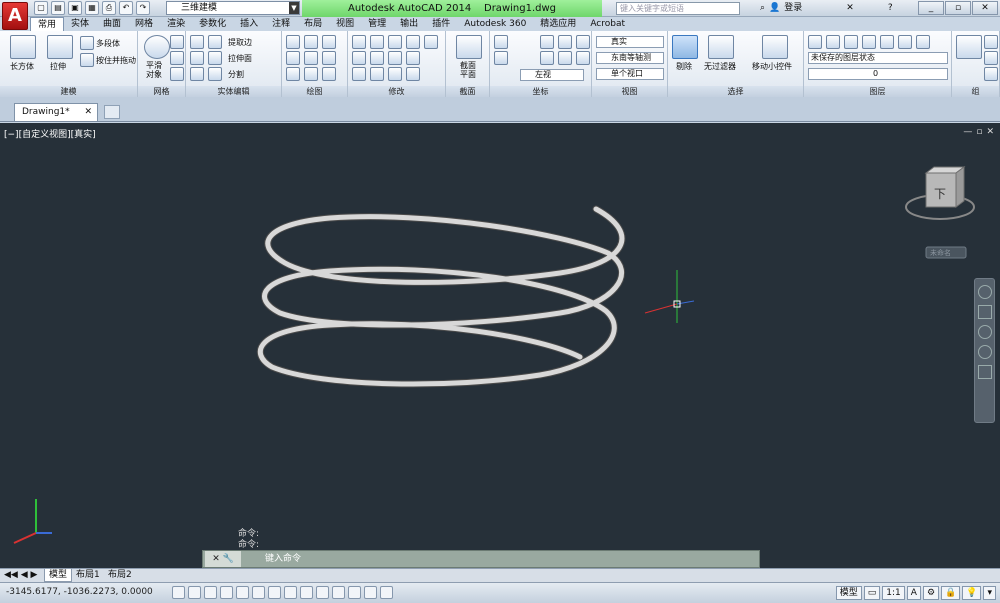 The width and height of the screenshot is (1000, 603). I want to click on smooth-object-icon, so click(157, 47).